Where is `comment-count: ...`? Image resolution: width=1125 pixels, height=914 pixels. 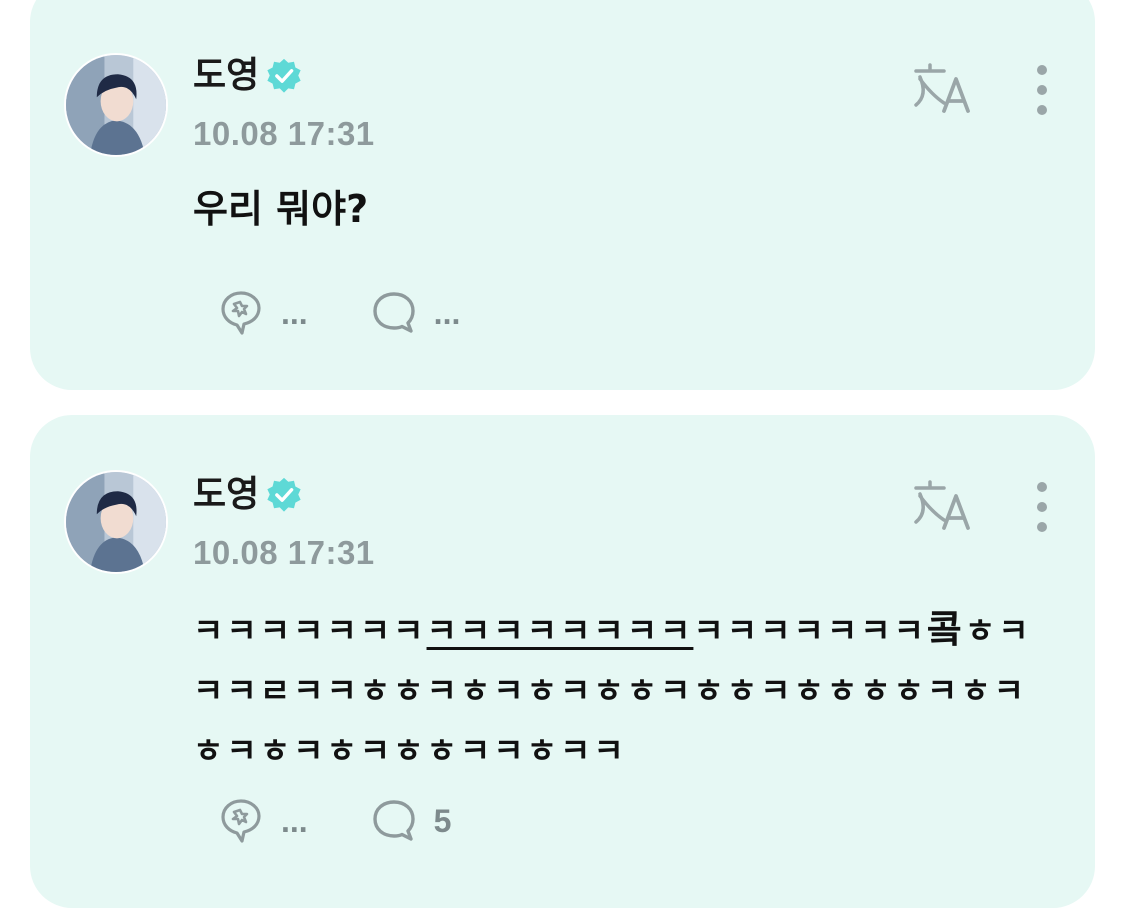
comment-count: ... is located at coordinates (447, 312).